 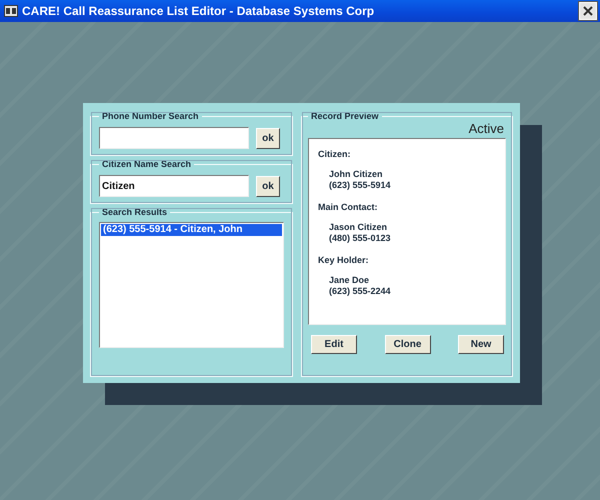 I want to click on app-icon, so click(x=11, y=11).